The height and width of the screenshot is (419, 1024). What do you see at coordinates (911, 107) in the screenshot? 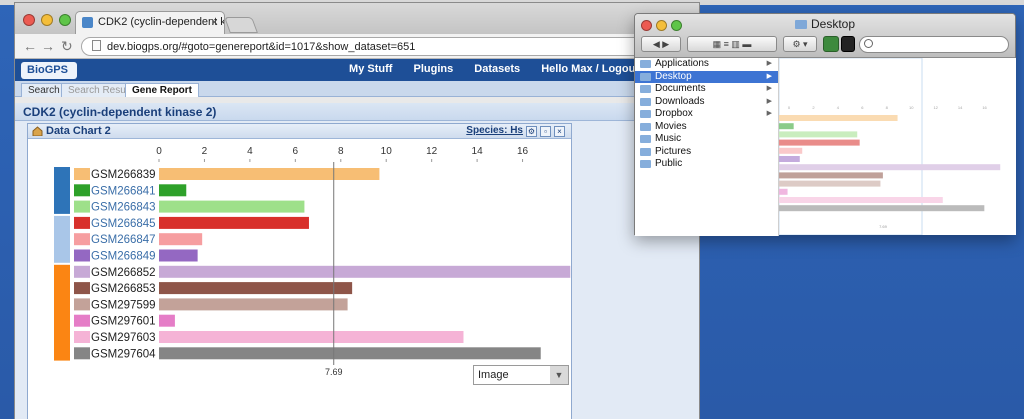
I see `mini-tick-label-5: 10` at bounding box center [911, 107].